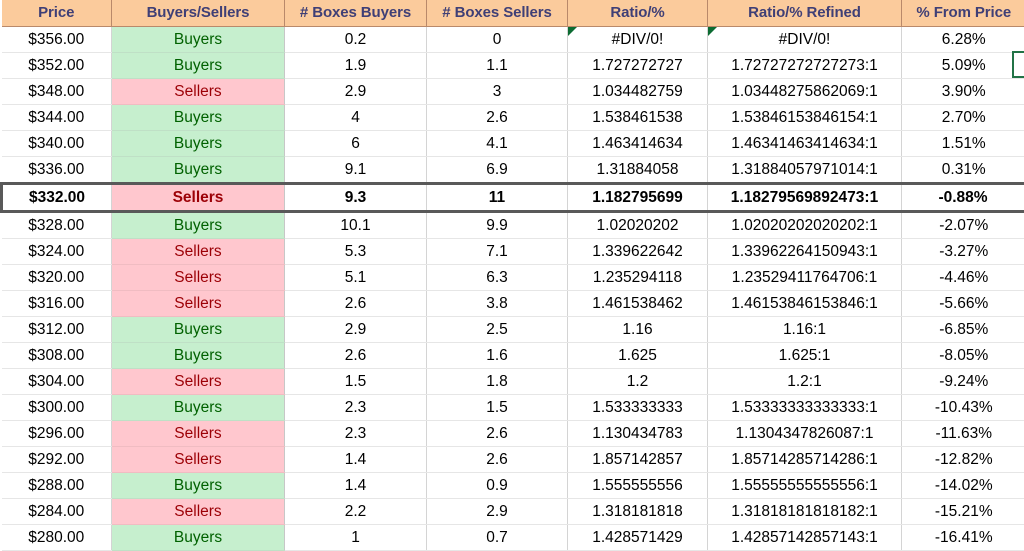 Image resolution: width=1024 pixels, height=551 pixels. Describe the element at coordinates (57, 144) in the screenshot. I see `cell-price: $340.00` at that location.